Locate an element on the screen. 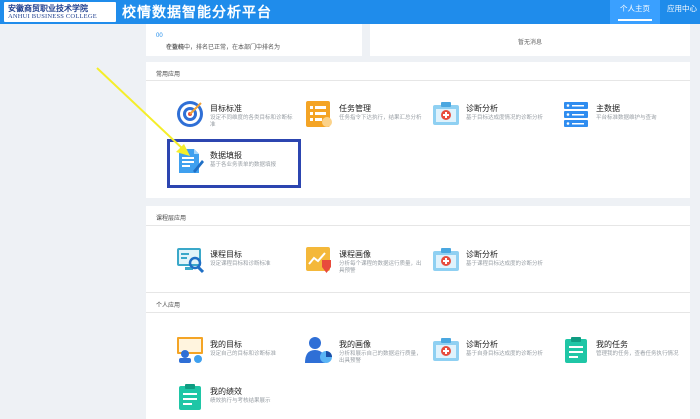 The width and height of the screenshot is (700, 419). app-desc: 设定自己的目标和诊断标准 is located at coordinates (243, 354).